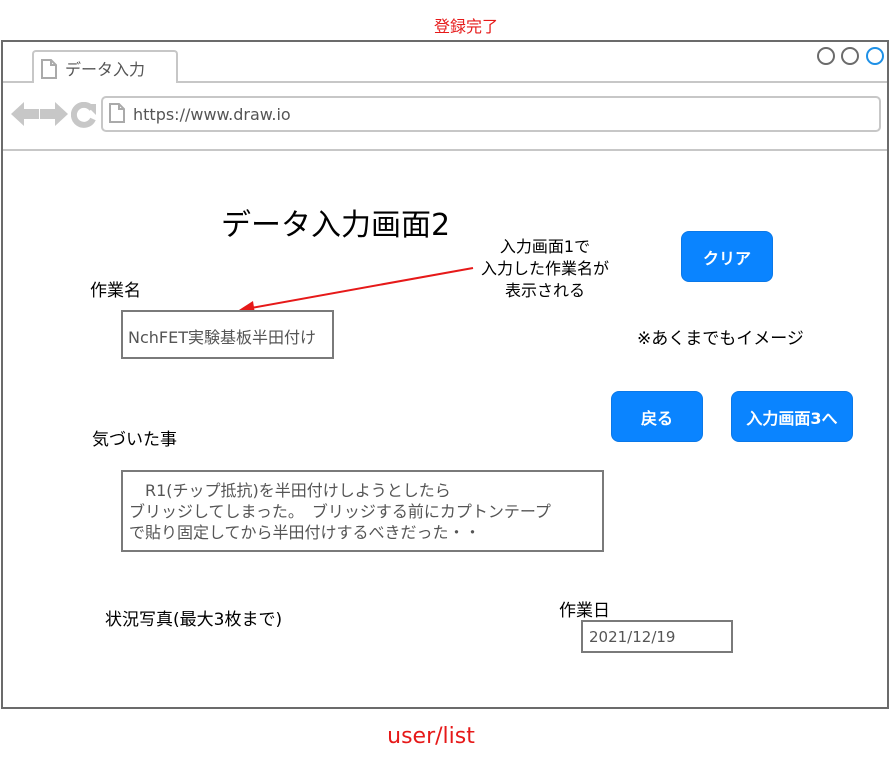 The image size is (892, 761). I want to click on browser-tab: データ入力, so click(105, 66).